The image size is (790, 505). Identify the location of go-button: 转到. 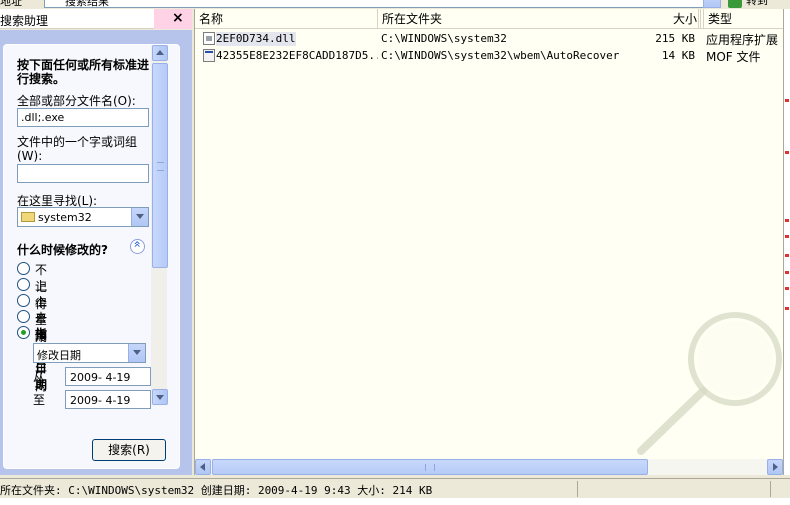
(752, 4).